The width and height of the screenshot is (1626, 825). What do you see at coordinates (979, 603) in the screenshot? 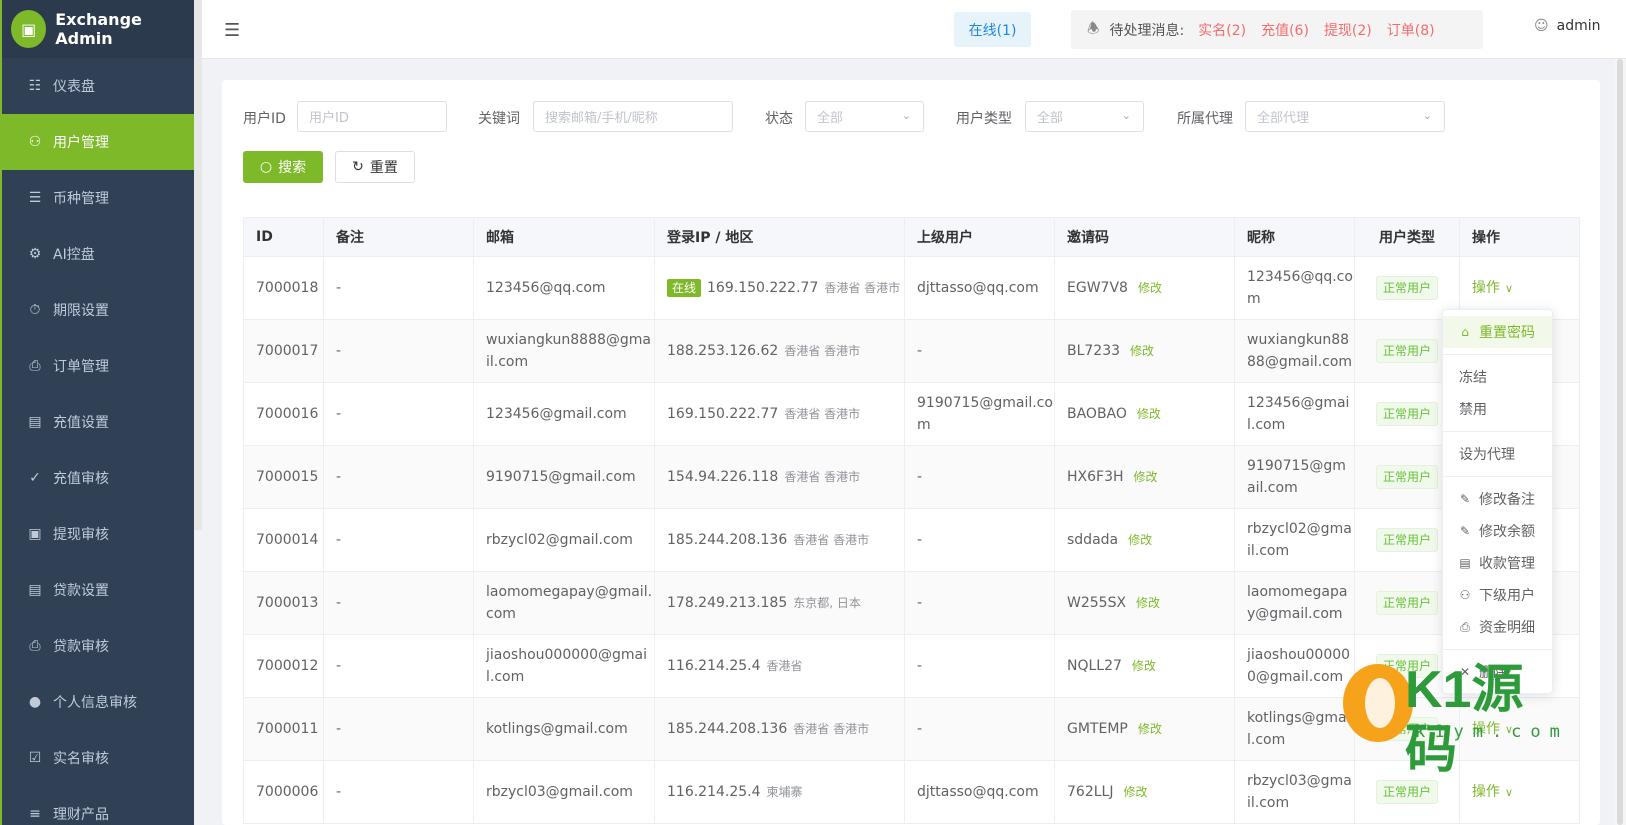
I see `cell-parent: -` at bounding box center [979, 603].